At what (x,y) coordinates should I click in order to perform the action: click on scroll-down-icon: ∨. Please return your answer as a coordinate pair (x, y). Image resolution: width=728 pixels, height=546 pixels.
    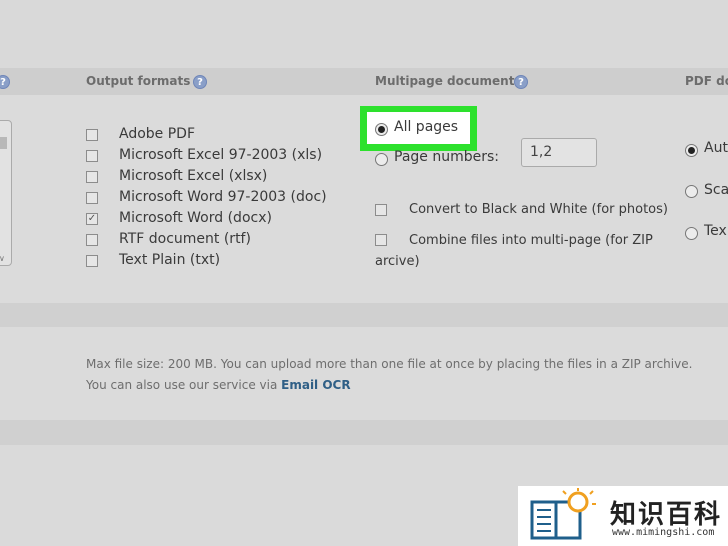
    Looking at the image, I should click on (2, 258).